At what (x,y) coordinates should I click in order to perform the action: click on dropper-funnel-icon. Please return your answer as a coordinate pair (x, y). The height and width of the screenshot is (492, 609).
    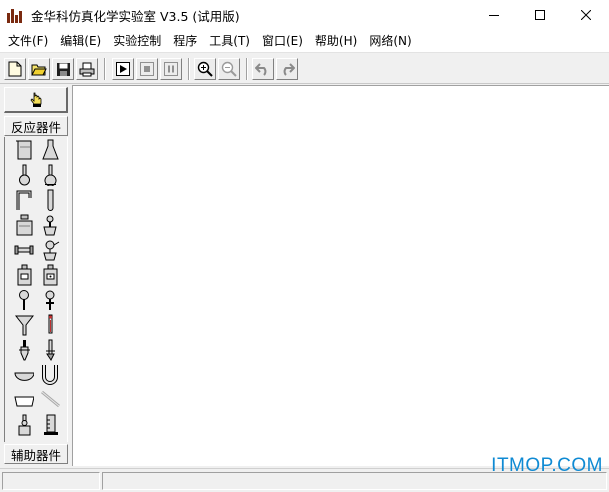
    Looking at the image, I should click on (24, 300).